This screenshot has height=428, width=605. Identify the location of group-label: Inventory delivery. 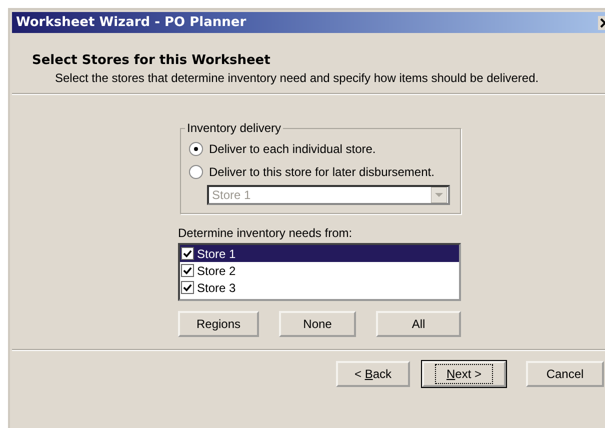
(234, 128).